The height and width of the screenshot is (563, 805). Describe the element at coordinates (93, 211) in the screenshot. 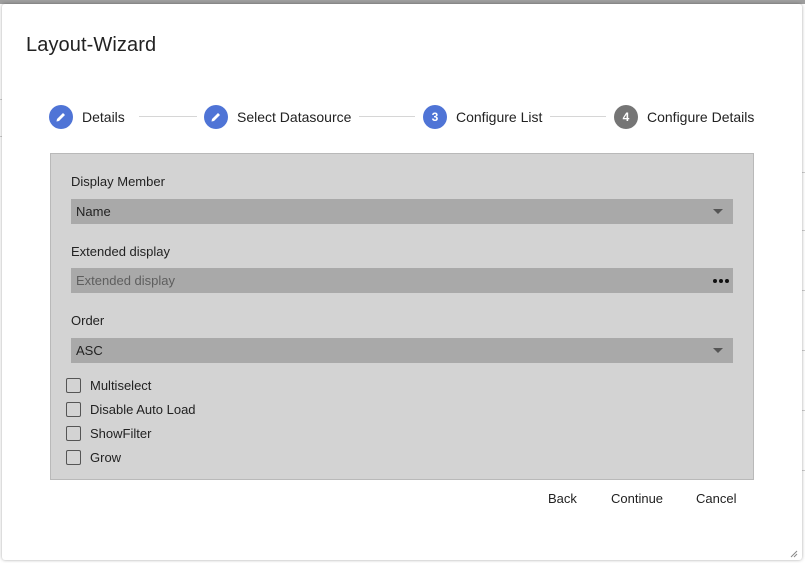

I see `display-member-value: Name` at that location.